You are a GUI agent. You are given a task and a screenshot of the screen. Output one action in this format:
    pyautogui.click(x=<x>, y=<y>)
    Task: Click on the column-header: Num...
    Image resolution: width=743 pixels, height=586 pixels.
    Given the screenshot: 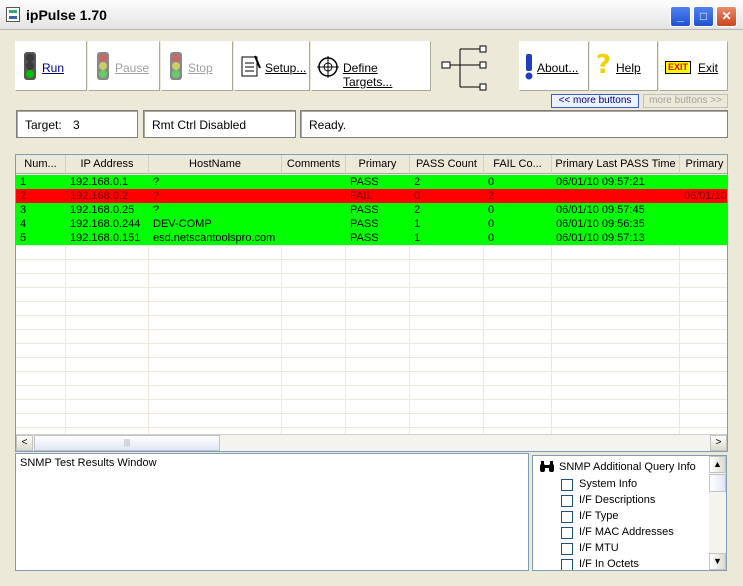 What is the action you would take?
    pyautogui.click(x=41, y=164)
    